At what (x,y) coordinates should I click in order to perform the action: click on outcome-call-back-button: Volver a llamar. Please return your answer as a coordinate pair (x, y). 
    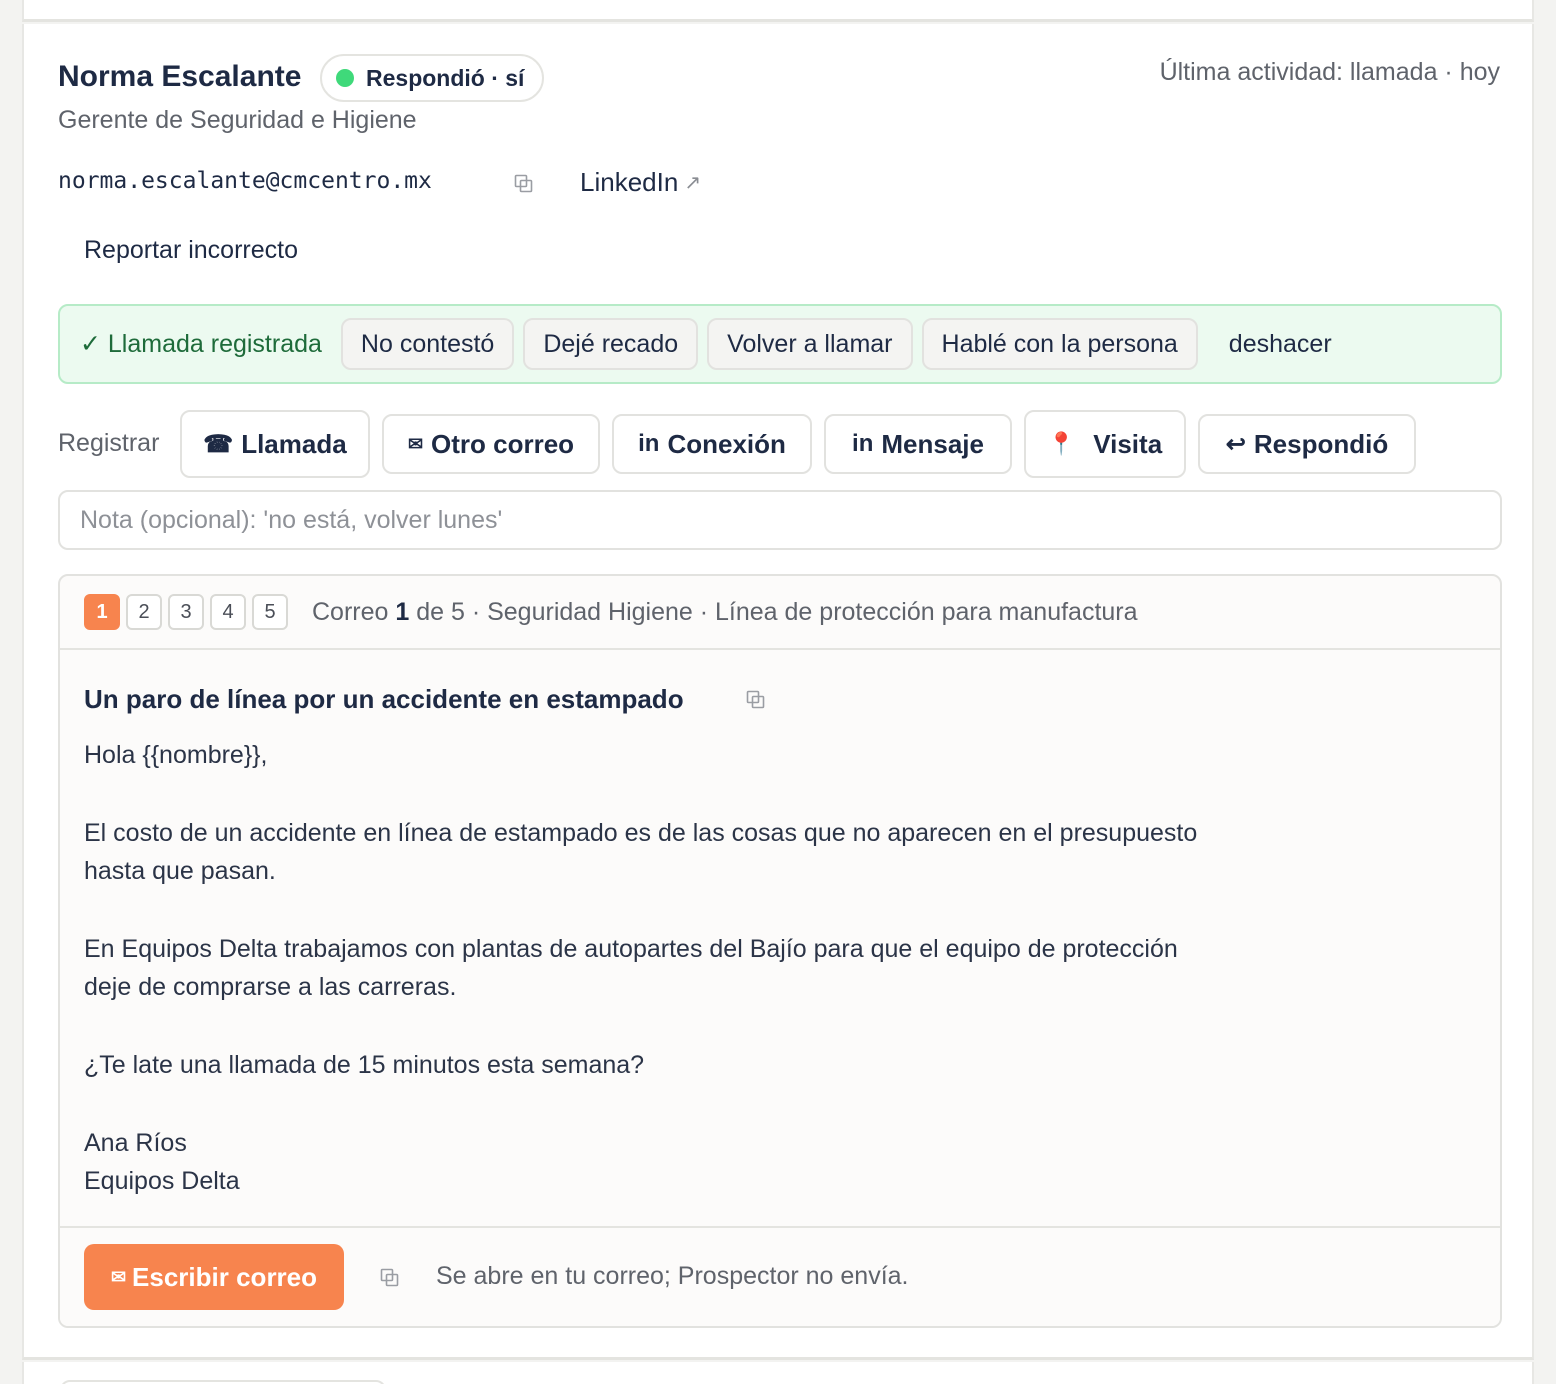
    Looking at the image, I should click on (810, 344).